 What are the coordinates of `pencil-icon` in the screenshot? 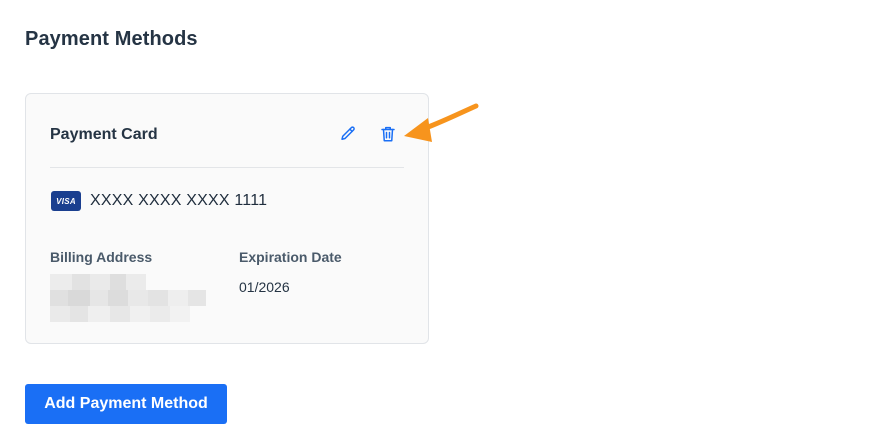 It's located at (348, 133).